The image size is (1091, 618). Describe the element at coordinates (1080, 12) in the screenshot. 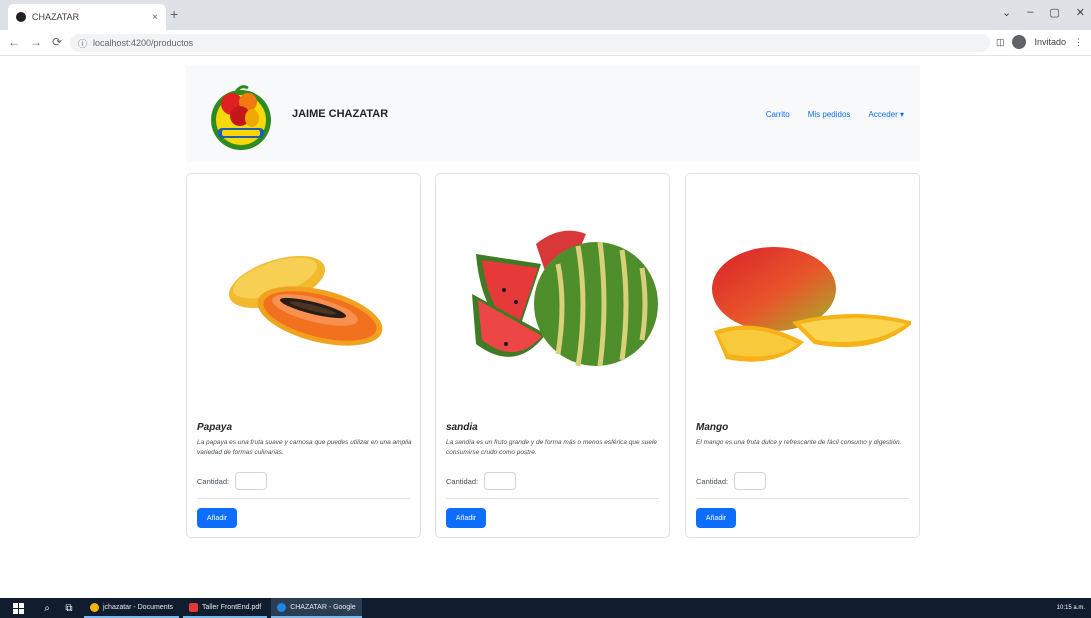

I see `close-window-icon: ✕` at that location.